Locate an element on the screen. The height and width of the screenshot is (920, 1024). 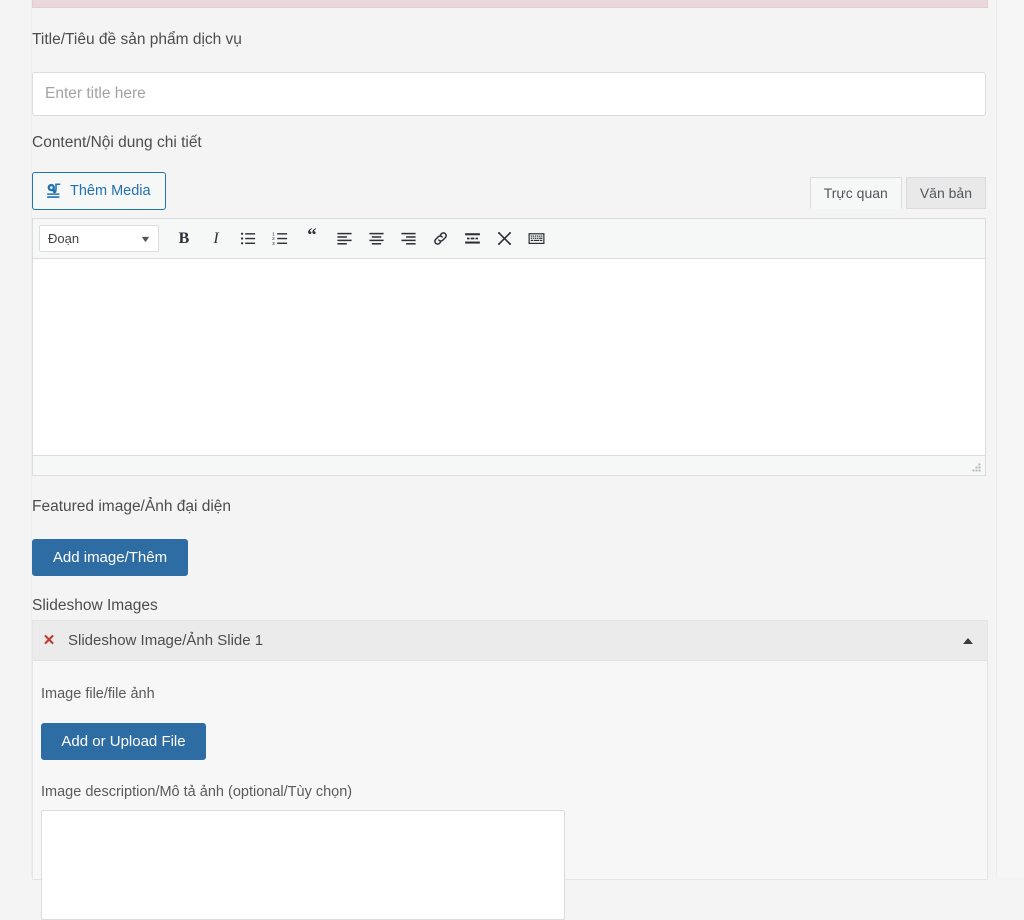
blockquote-icon: “ is located at coordinates (312, 239).